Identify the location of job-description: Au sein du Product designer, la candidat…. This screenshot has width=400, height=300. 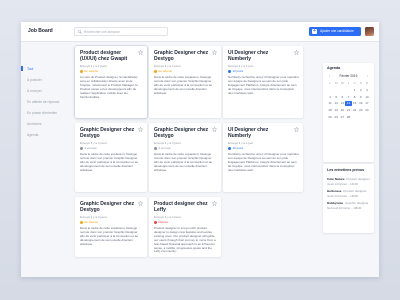
(109, 87).